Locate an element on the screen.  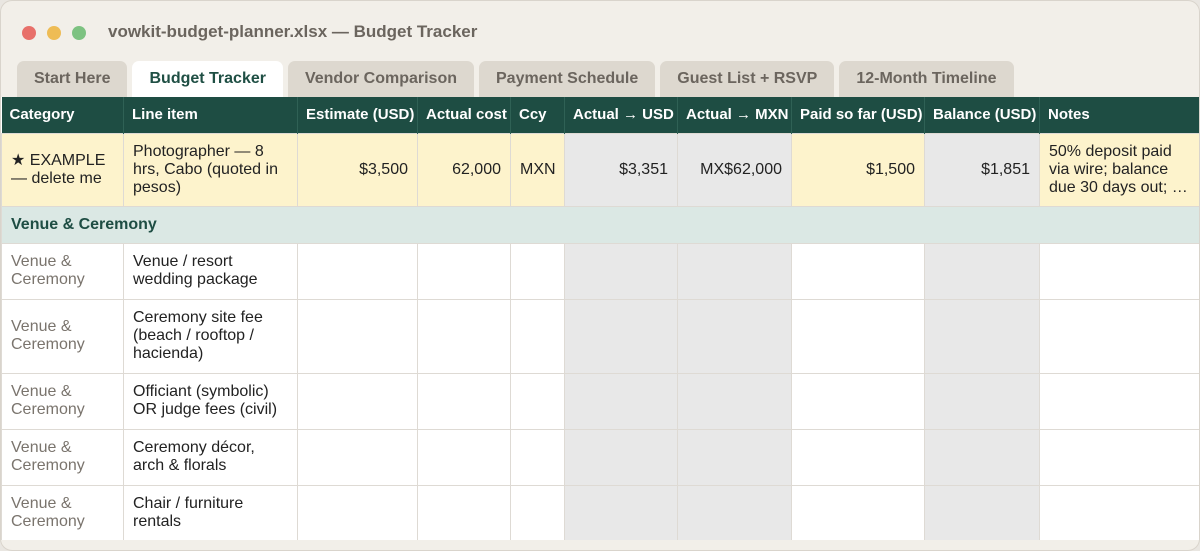
section-label: Venue & Ceremony is located at coordinates (600, 224).